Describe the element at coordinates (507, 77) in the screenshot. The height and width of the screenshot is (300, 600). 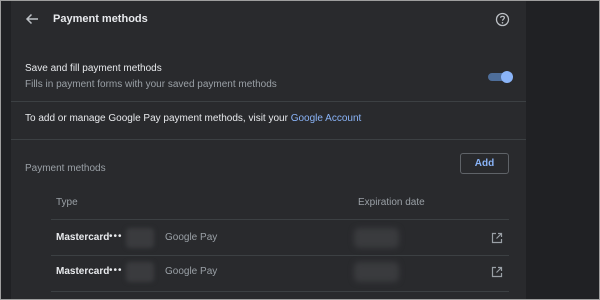
I see `toggle-knob` at that location.